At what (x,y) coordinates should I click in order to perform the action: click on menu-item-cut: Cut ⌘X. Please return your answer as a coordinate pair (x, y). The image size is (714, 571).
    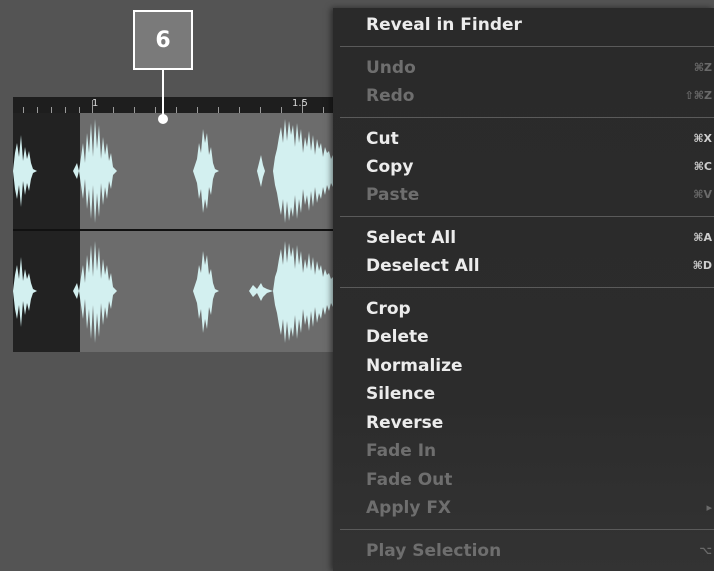
    Looking at the image, I should click on (540, 139).